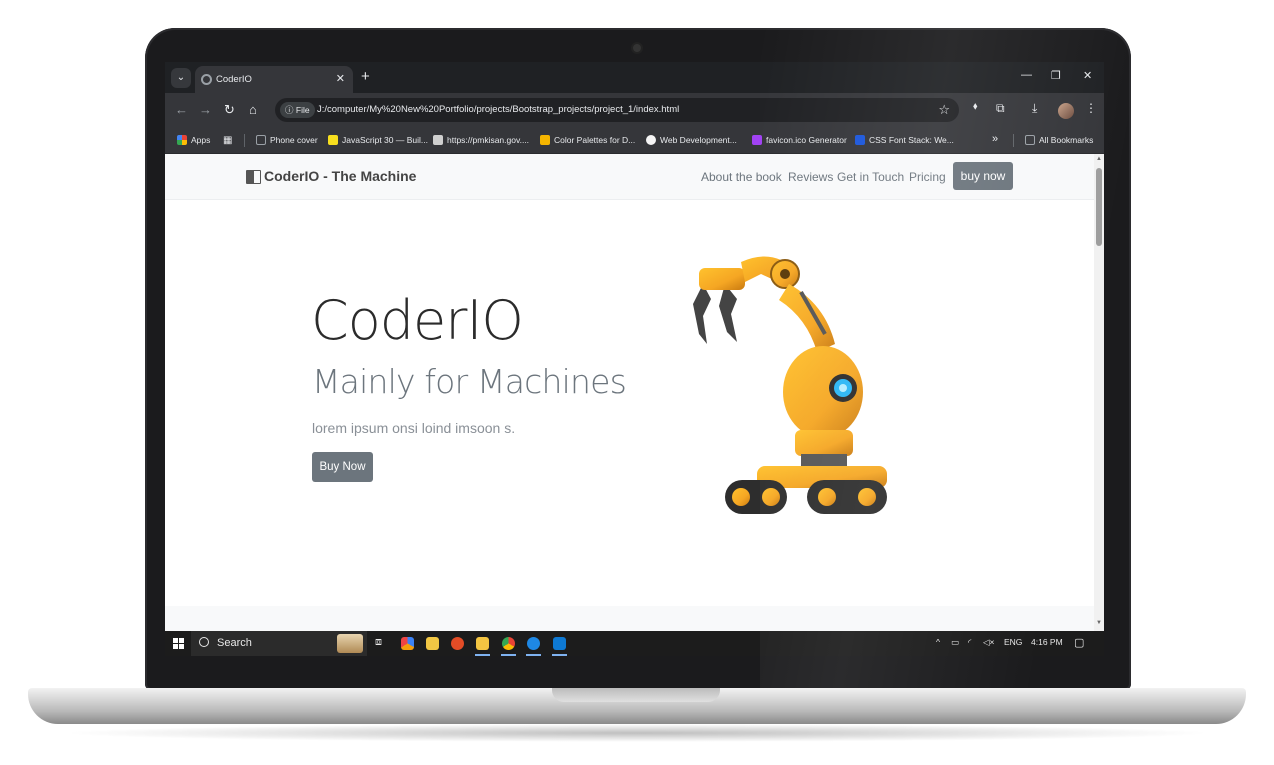 Image resolution: width=1274 pixels, height=765 pixels. Describe the element at coordinates (938, 642) in the screenshot. I see `tray-chevron-icon: ^` at that location.